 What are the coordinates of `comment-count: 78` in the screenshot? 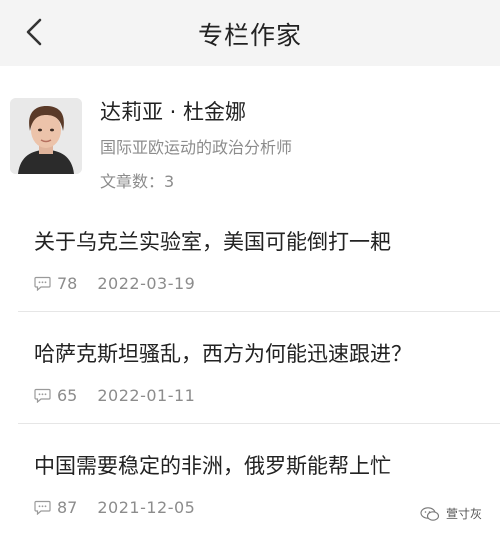 It's located at (67, 283).